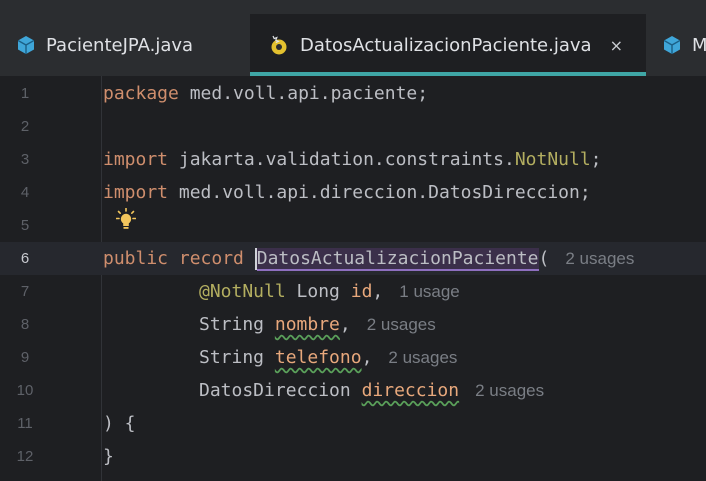 The image size is (706, 481). I want to click on annotation-name: NotNull, so click(552, 159).